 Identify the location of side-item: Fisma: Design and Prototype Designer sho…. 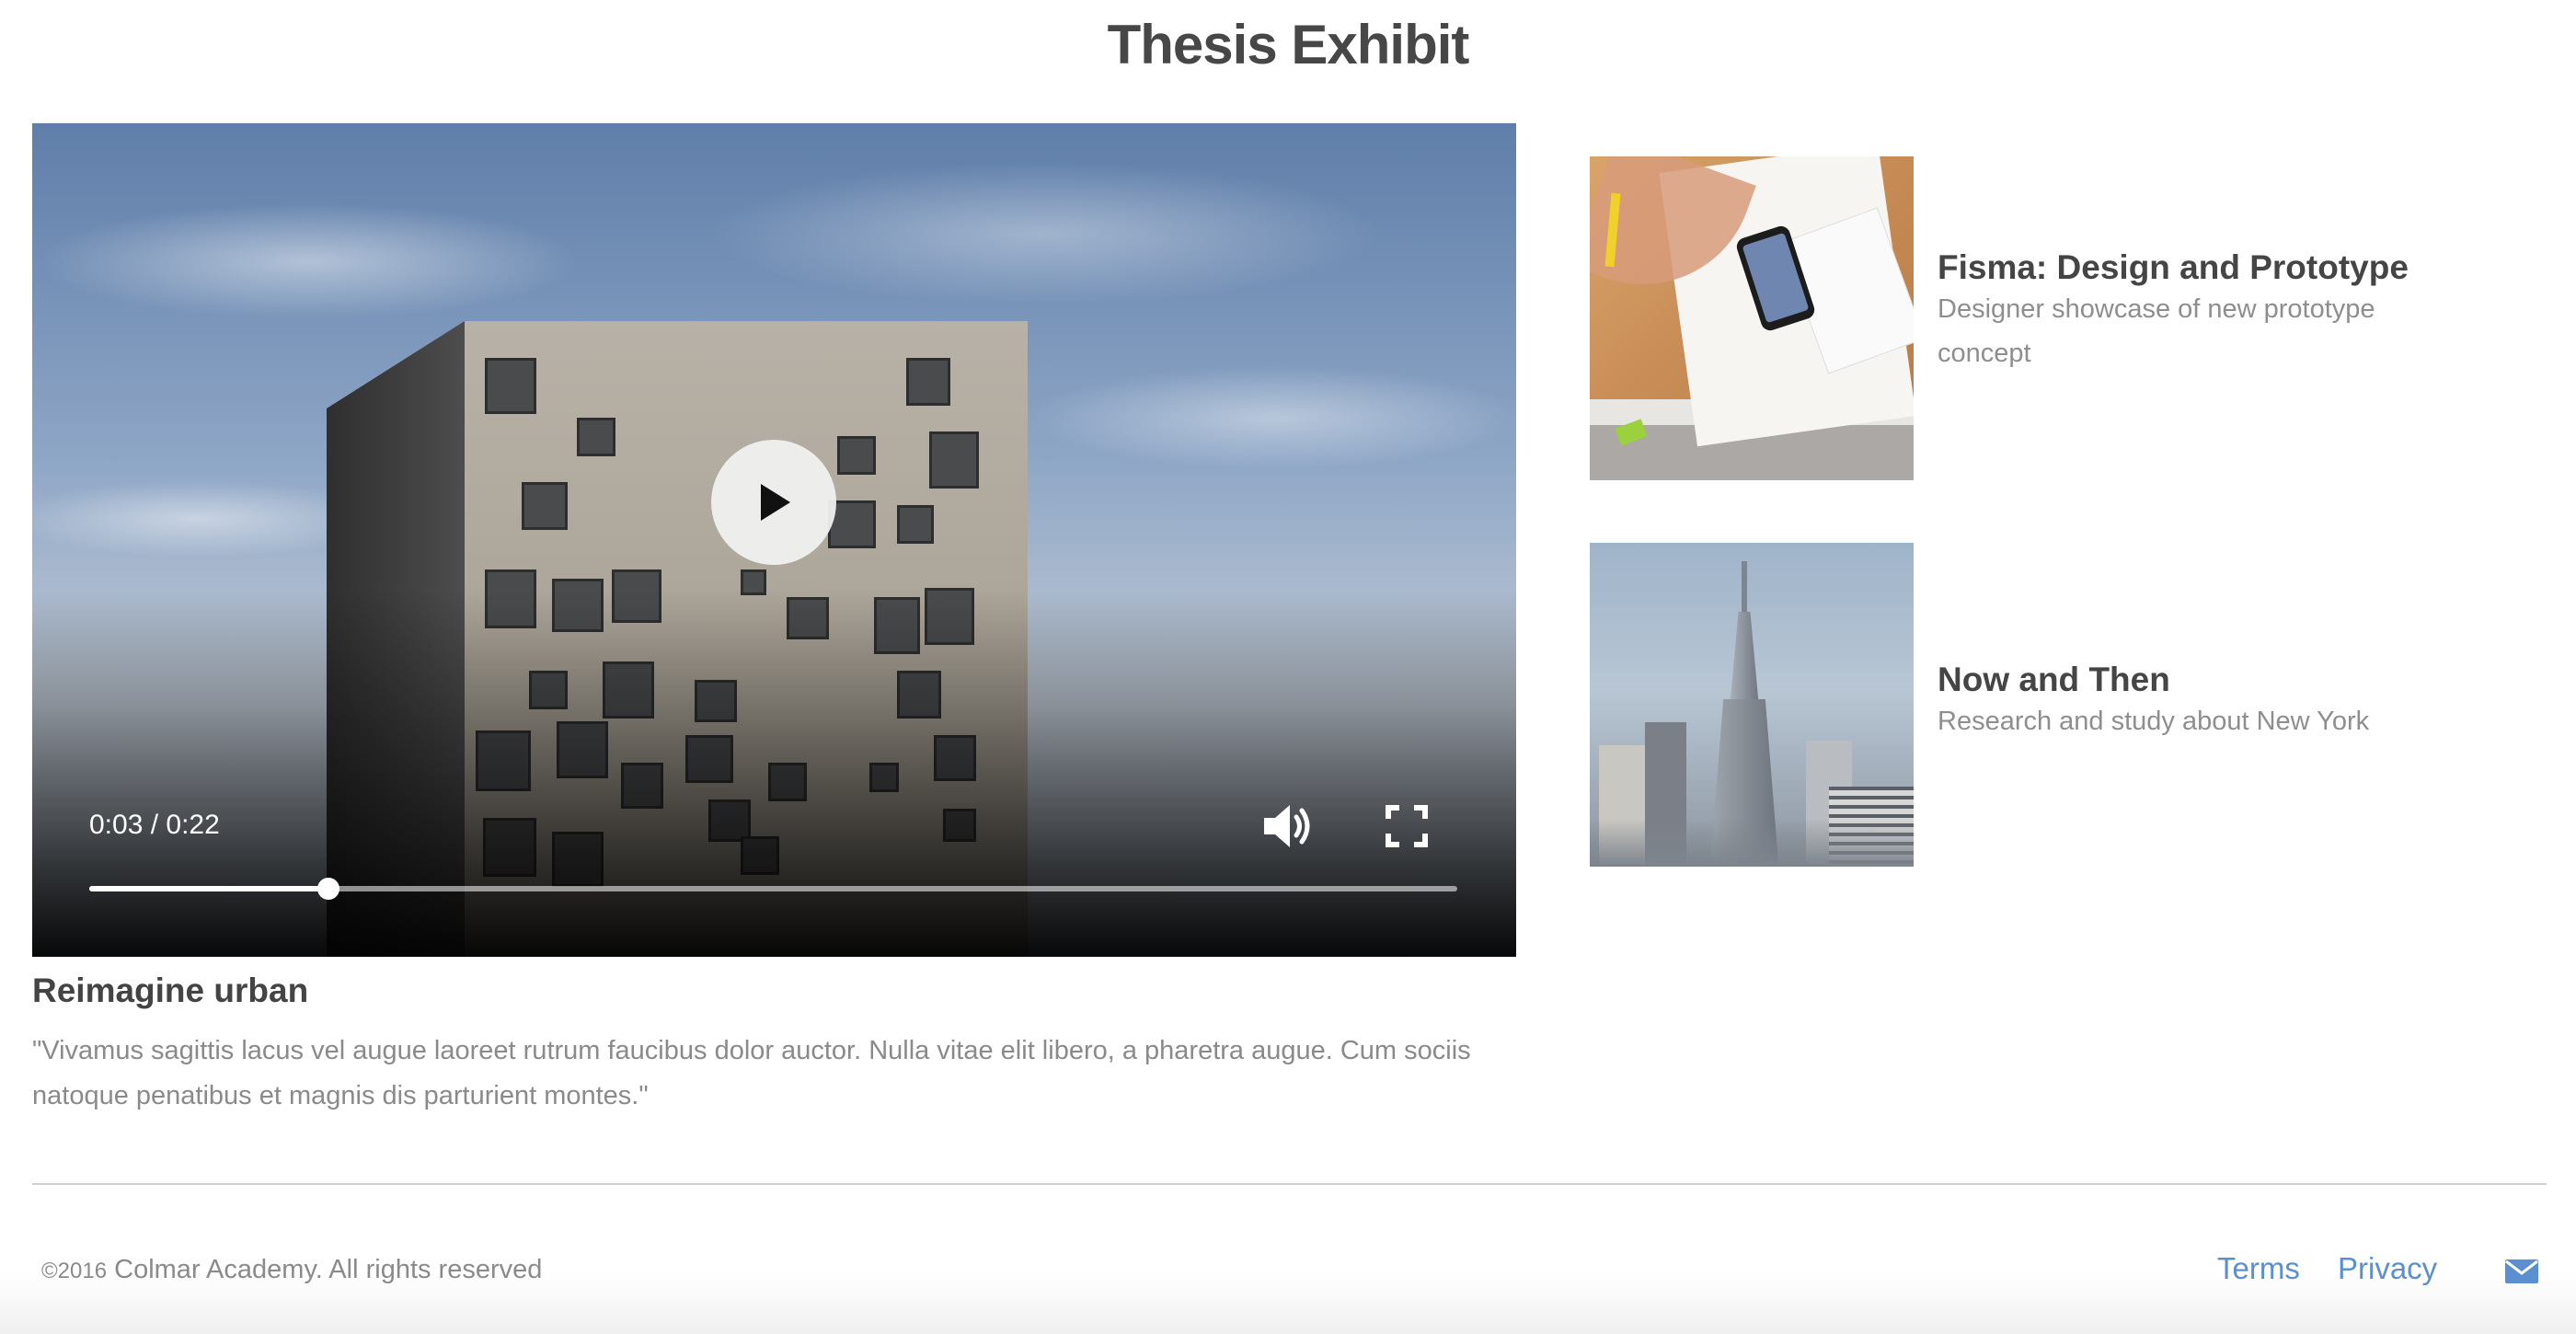
(2050, 318).